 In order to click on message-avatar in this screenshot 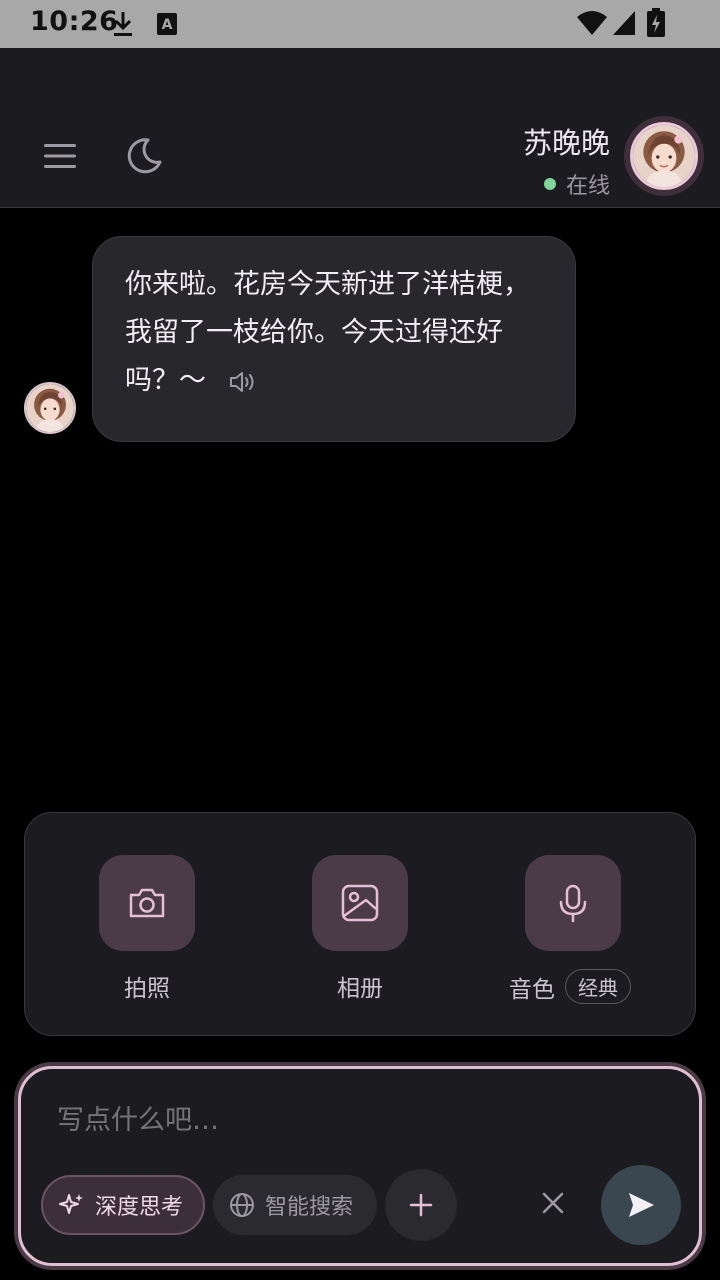, I will do `click(50, 408)`.